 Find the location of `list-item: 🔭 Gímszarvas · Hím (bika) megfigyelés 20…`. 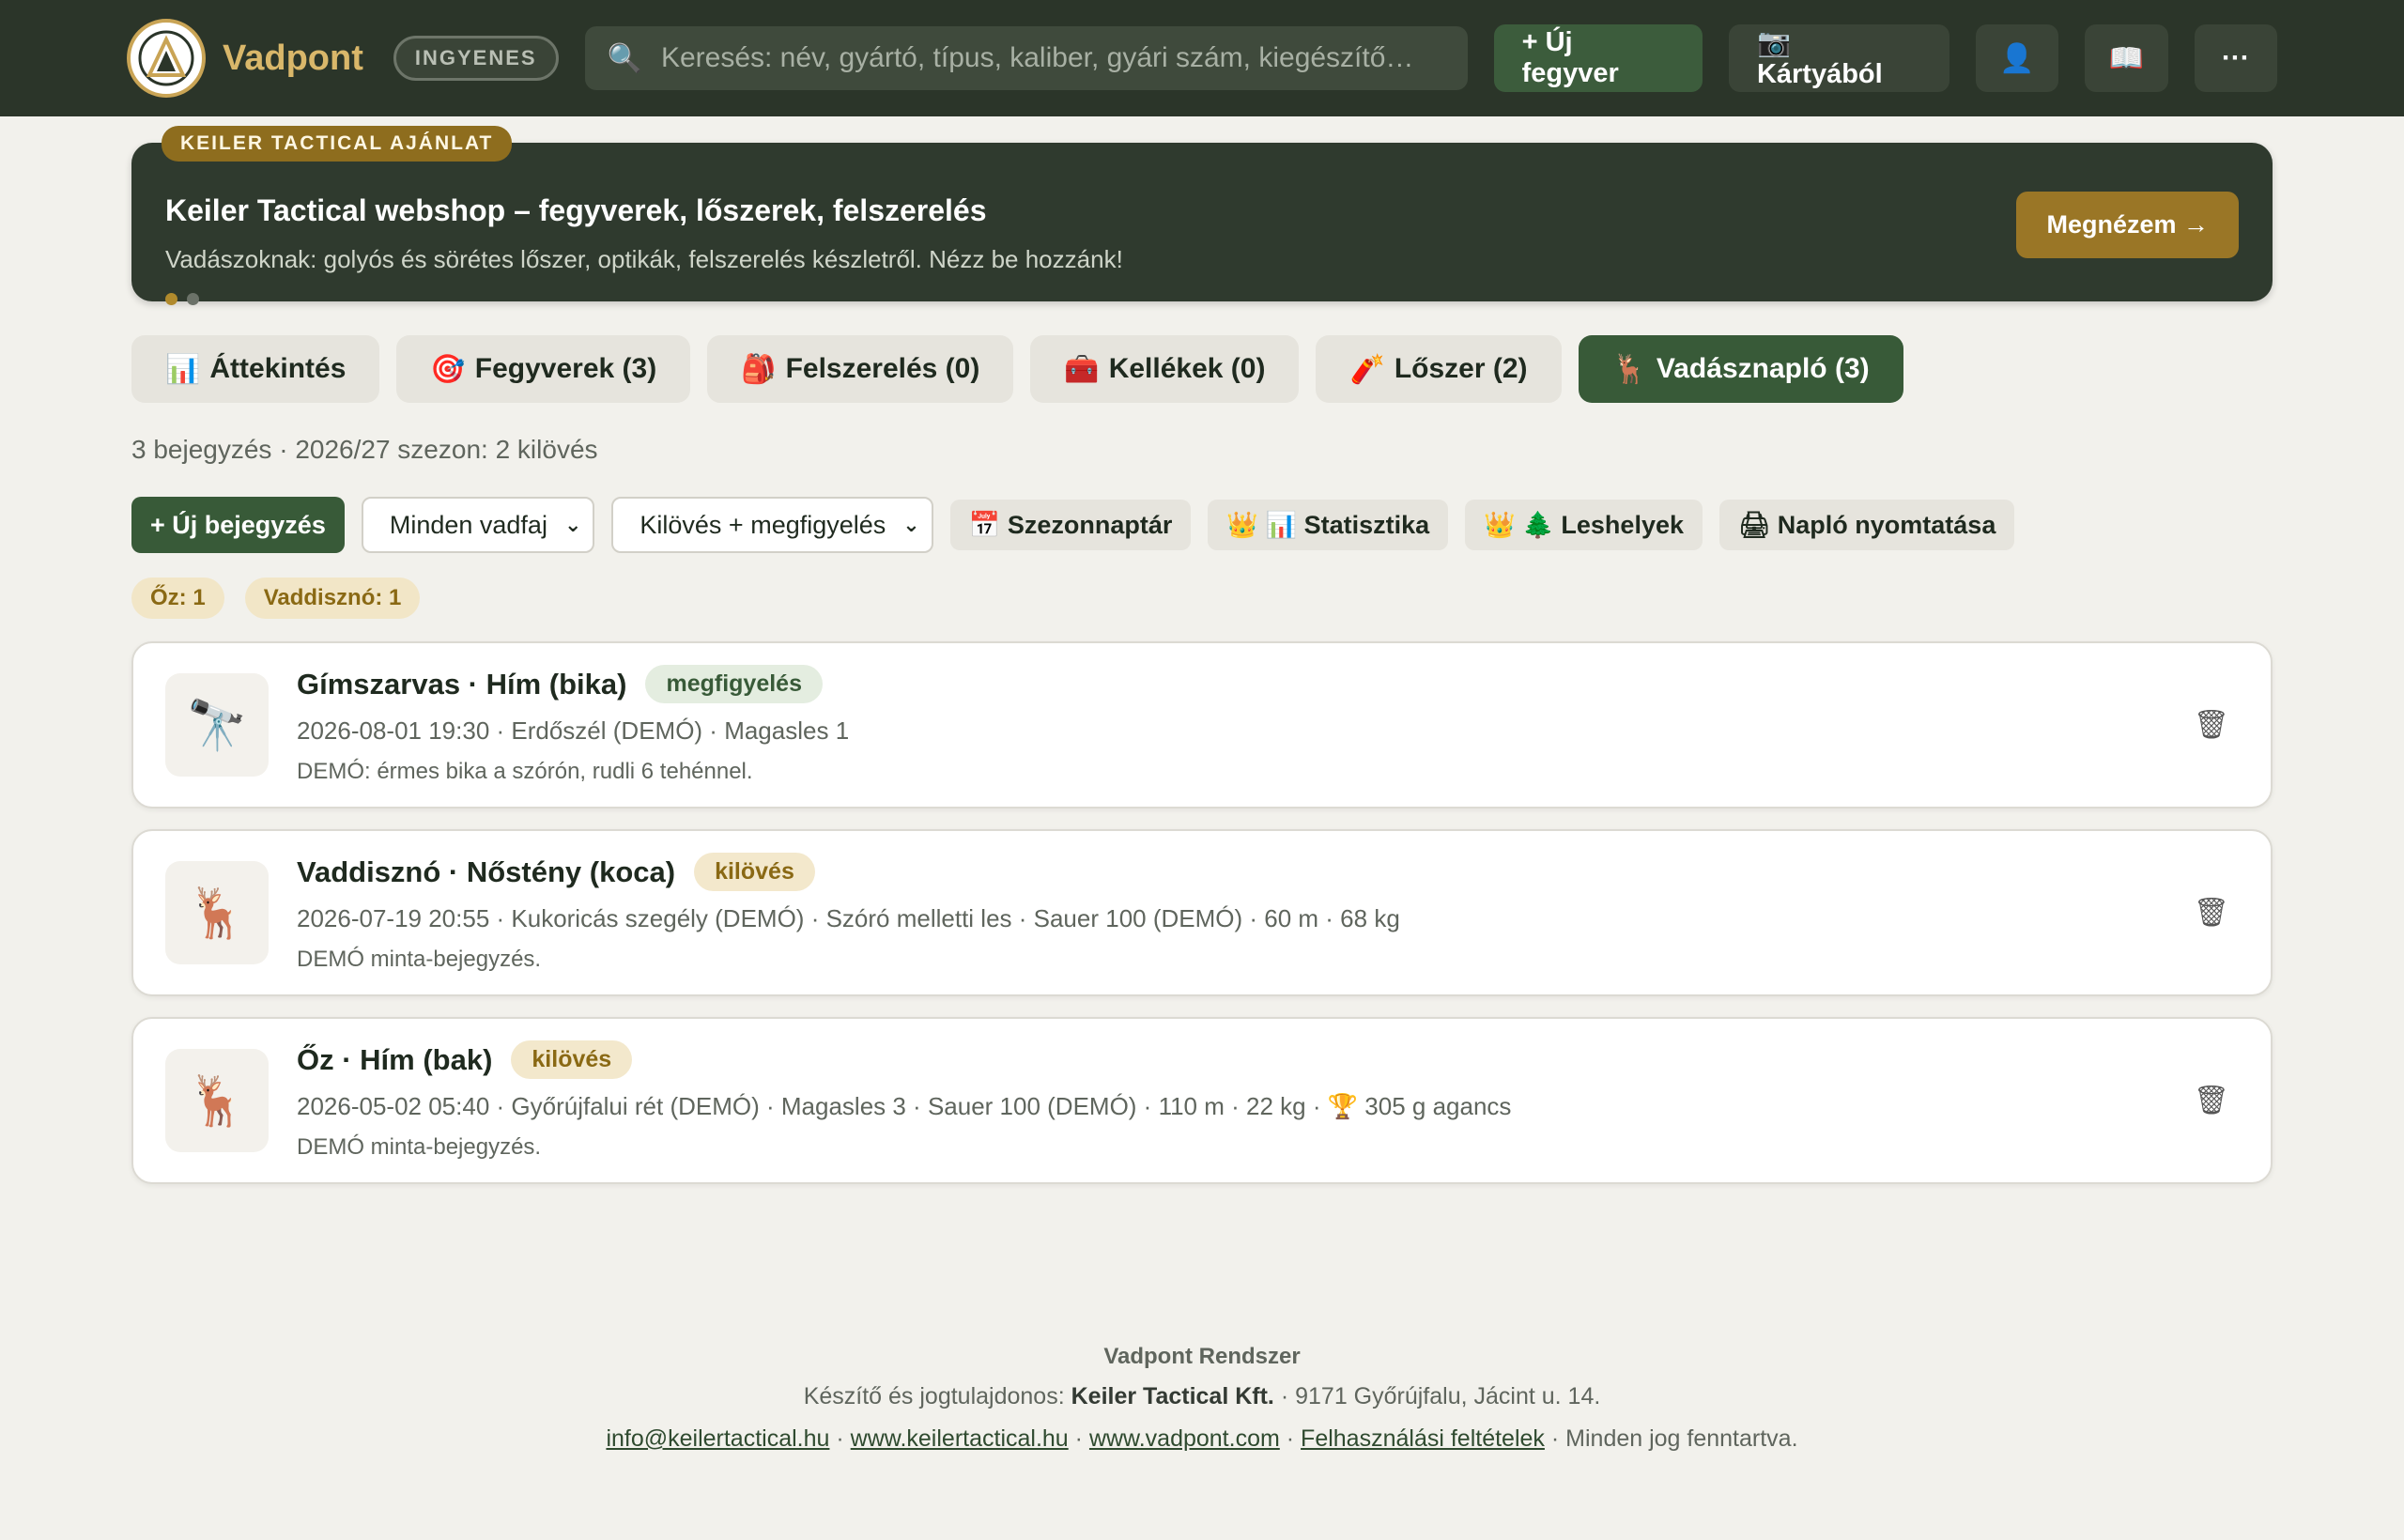

list-item: 🔭 Gímszarvas · Hím (bika) megfigyelés 20… is located at coordinates (1202, 724).